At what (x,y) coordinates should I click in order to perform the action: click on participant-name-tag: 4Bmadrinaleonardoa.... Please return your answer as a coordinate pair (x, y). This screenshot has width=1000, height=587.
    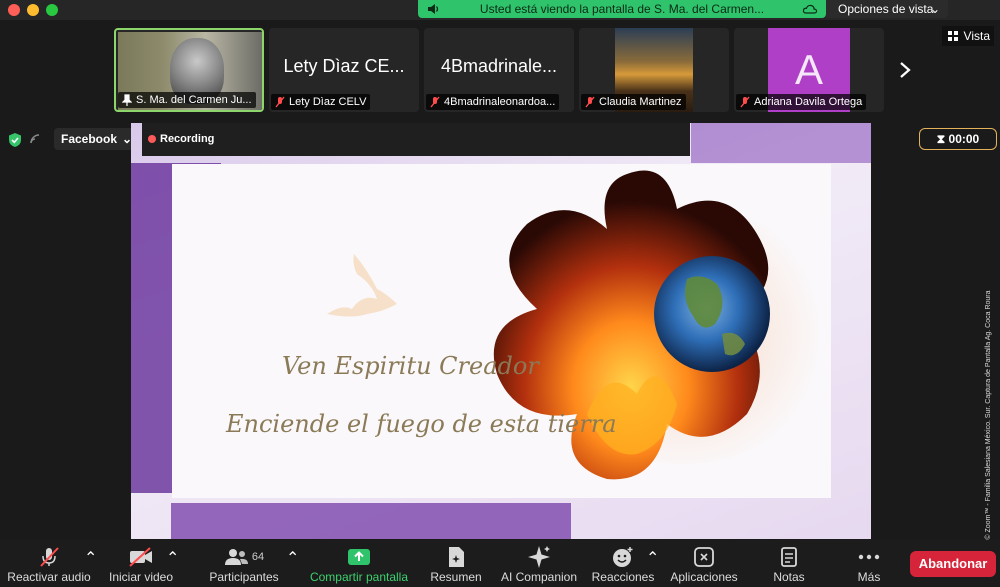
    Looking at the image, I should click on (493, 102).